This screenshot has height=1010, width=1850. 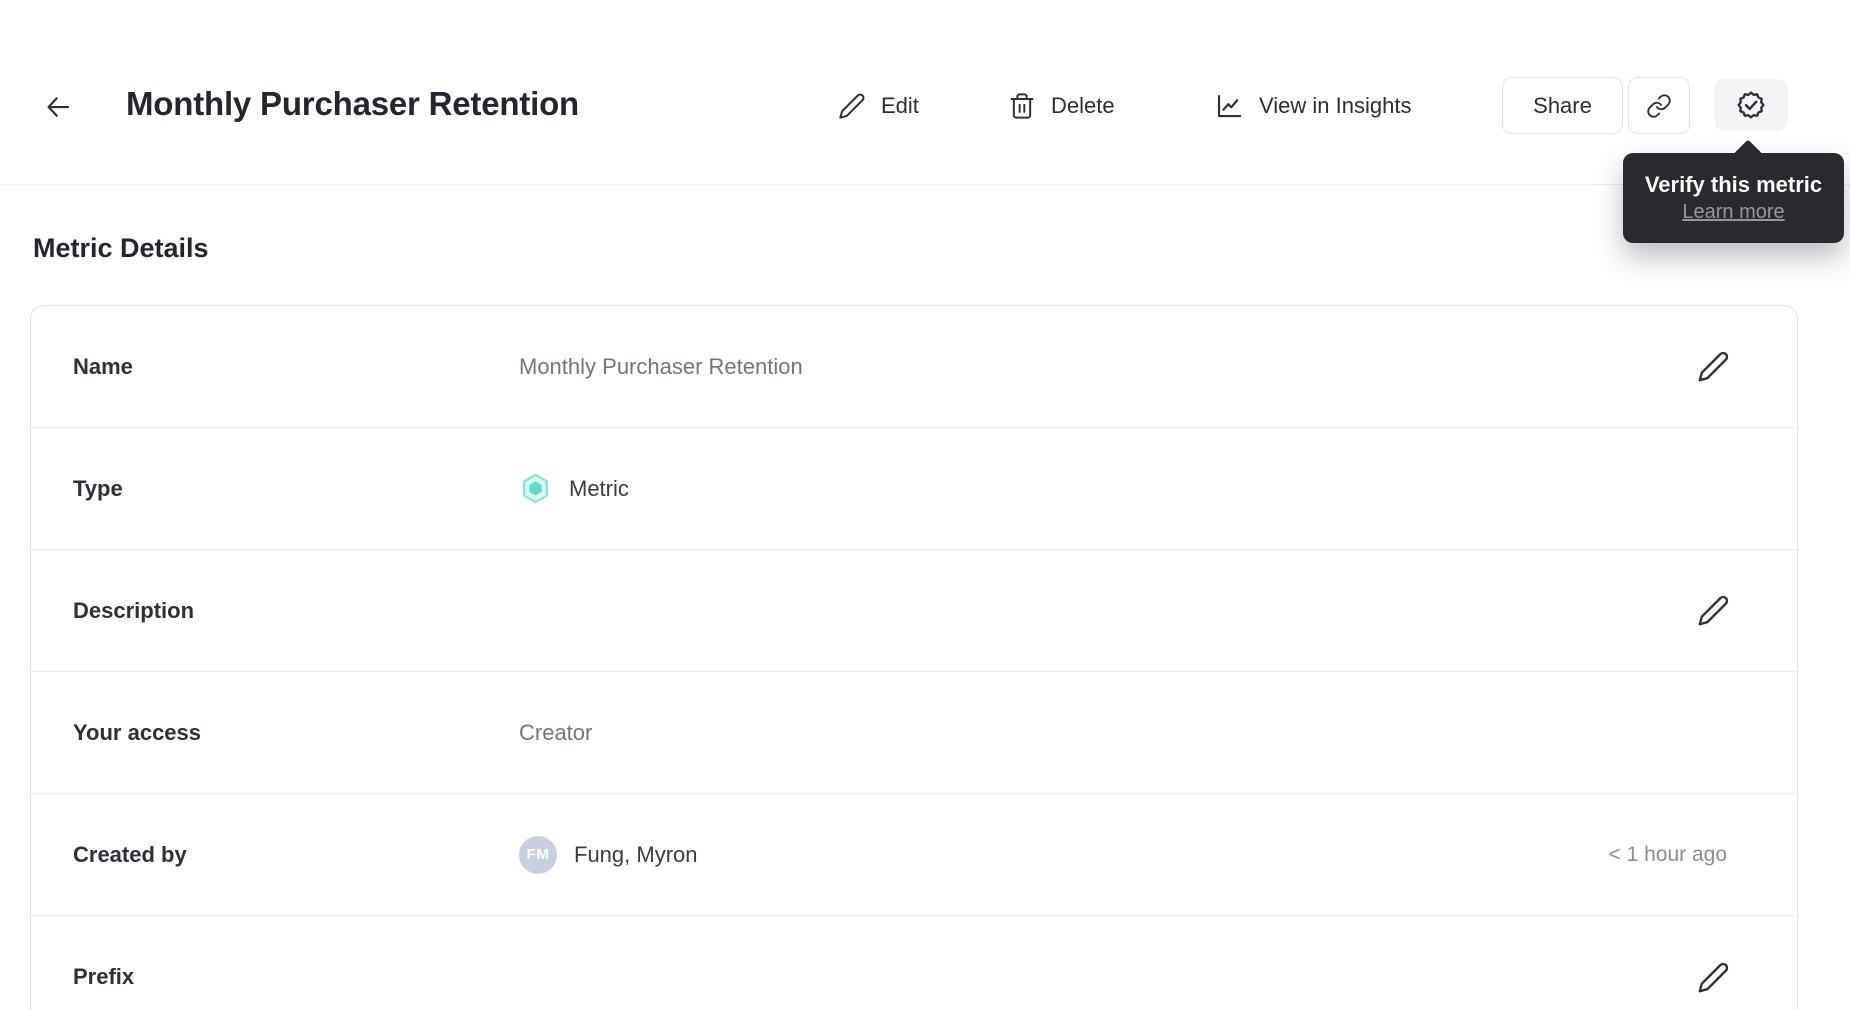 What do you see at coordinates (914, 489) in the screenshot?
I see `detail-row: Type Metric` at bounding box center [914, 489].